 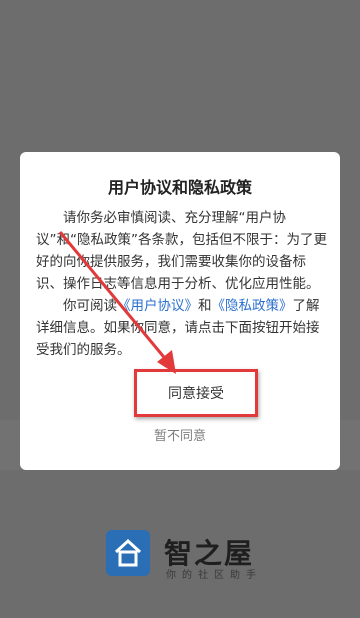 What do you see at coordinates (205, 306) in the screenshot?
I see `paragraph-2-and: 和` at bounding box center [205, 306].